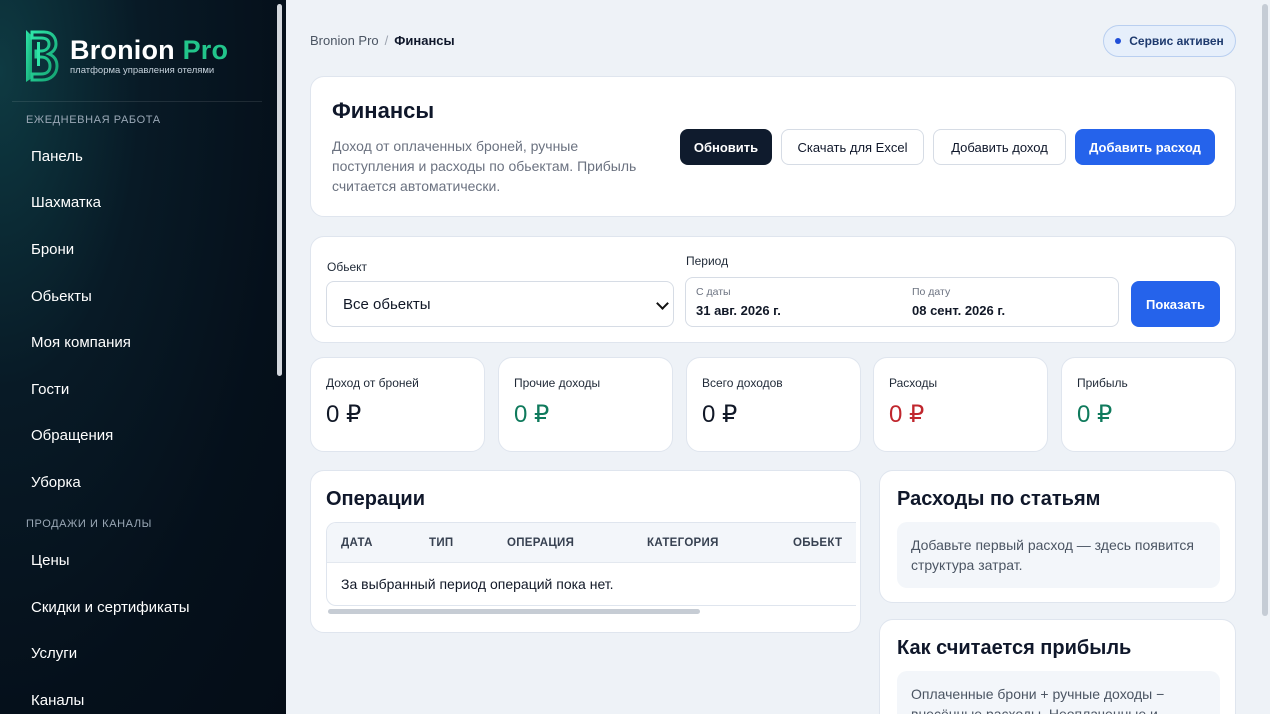 Image resolution: width=1270 pixels, height=714 pixels. Describe the element at coordinates (357, 543) in the screenshot. I see `column-date: ДАТА` at that location.